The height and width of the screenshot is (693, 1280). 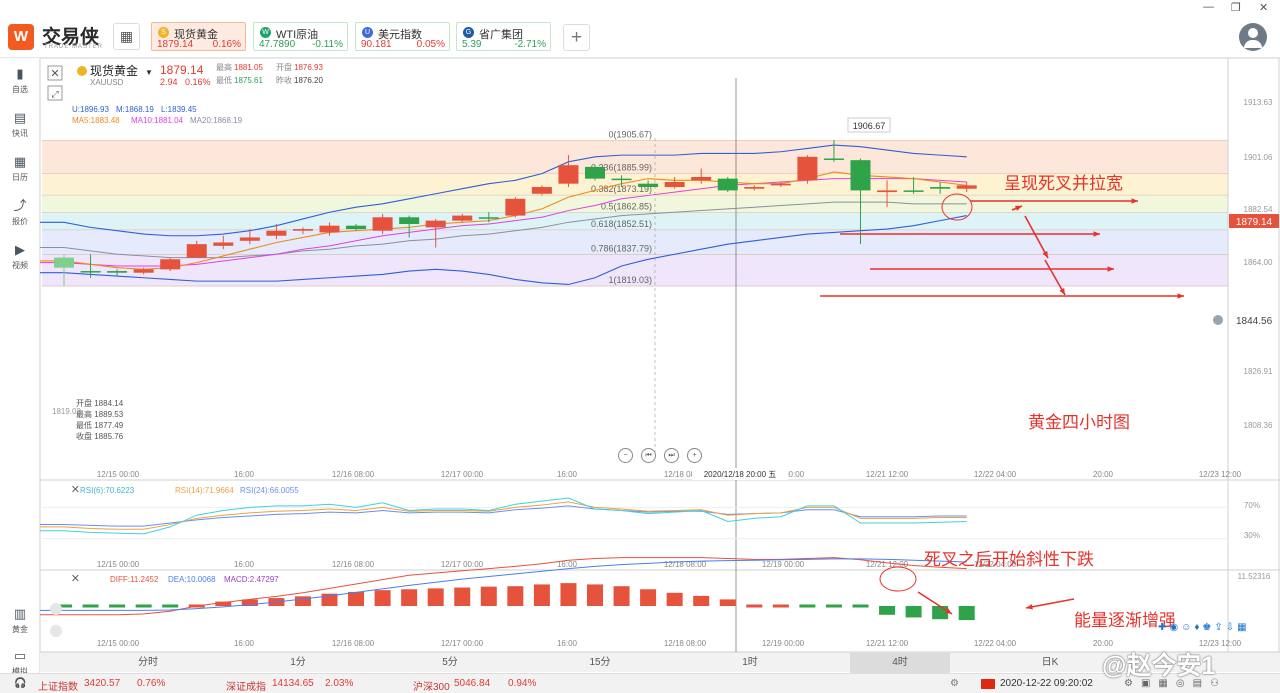 What do you see at coordinates (20, 256) in the screenshot?
I see `sidebar-item: ▶ 视频` at bounding box center [20, 256].